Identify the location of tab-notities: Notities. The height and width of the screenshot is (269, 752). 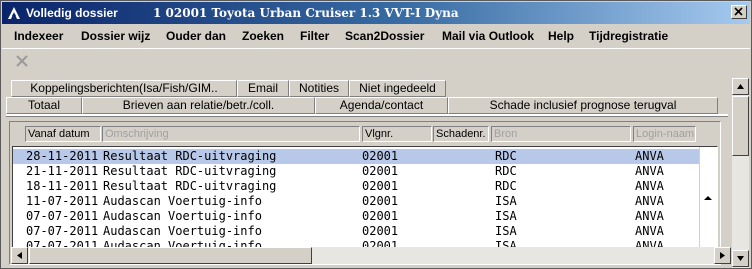
(319, 88).